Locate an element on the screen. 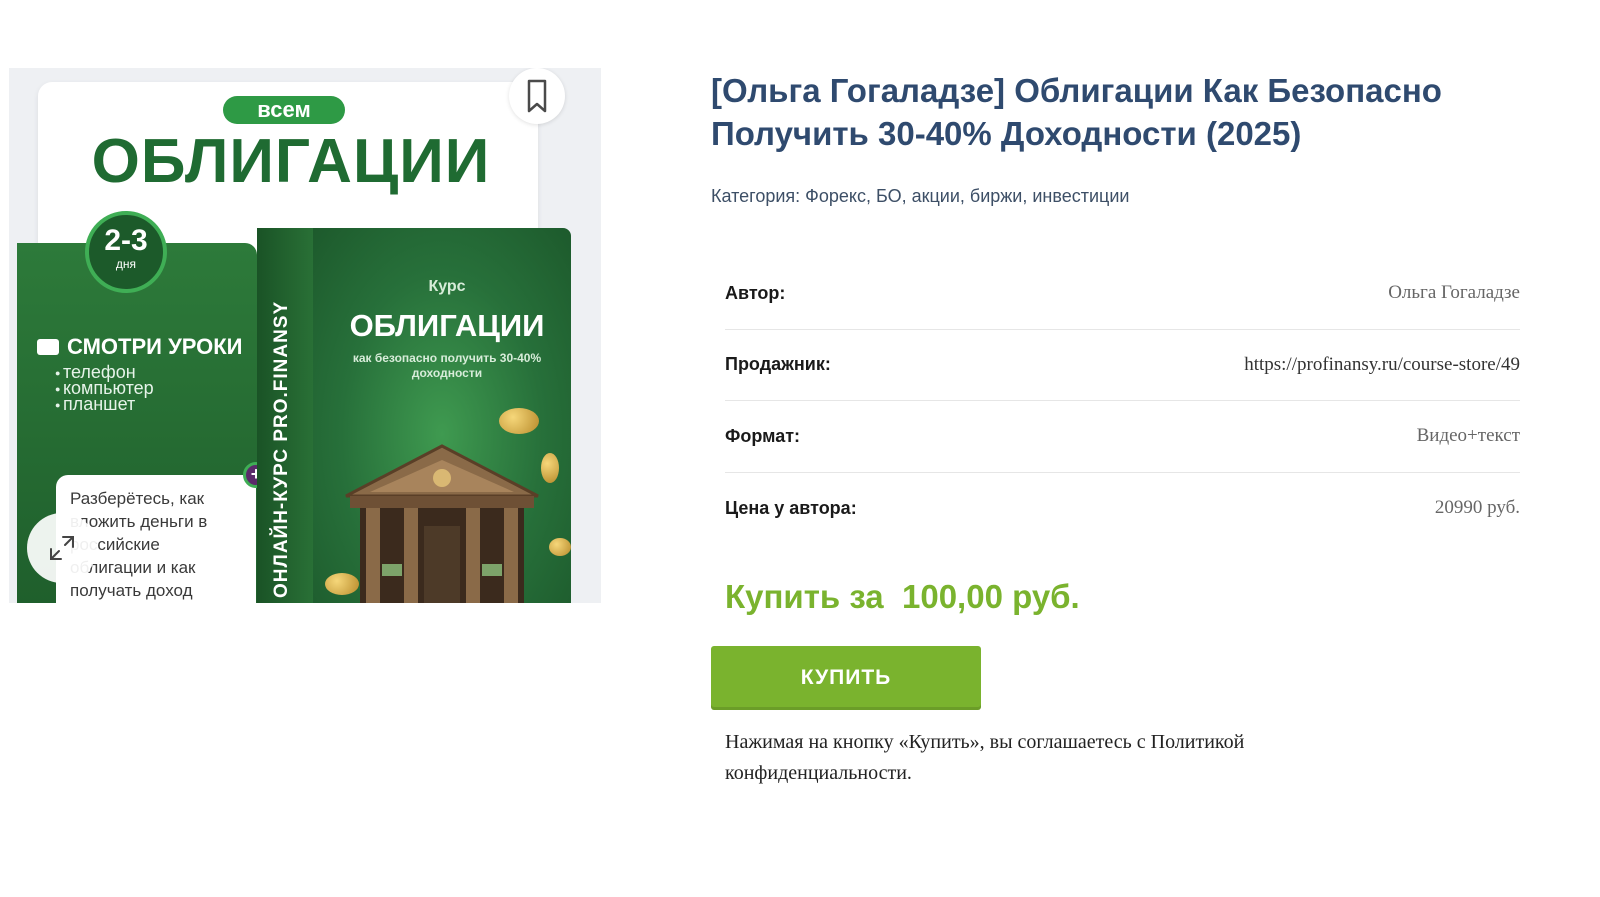  spec-label: Автор: is located at coordinates (755, 292).